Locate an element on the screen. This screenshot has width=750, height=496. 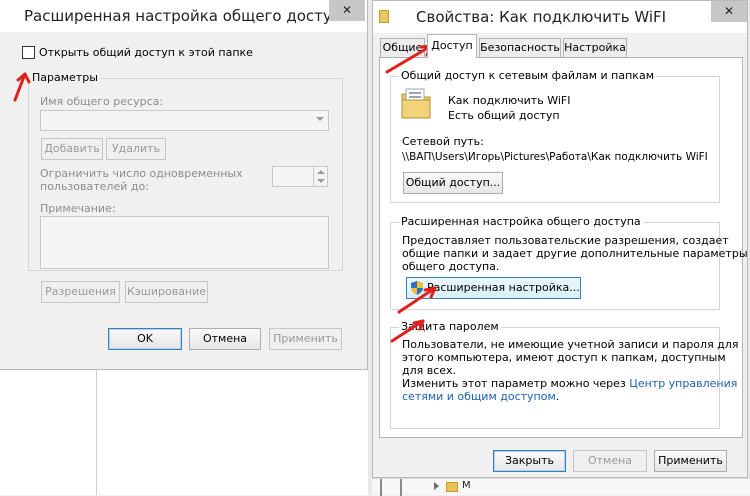
share-folder-label: Открыть общий доступ к этой папке is located at coordinates (146, 52).